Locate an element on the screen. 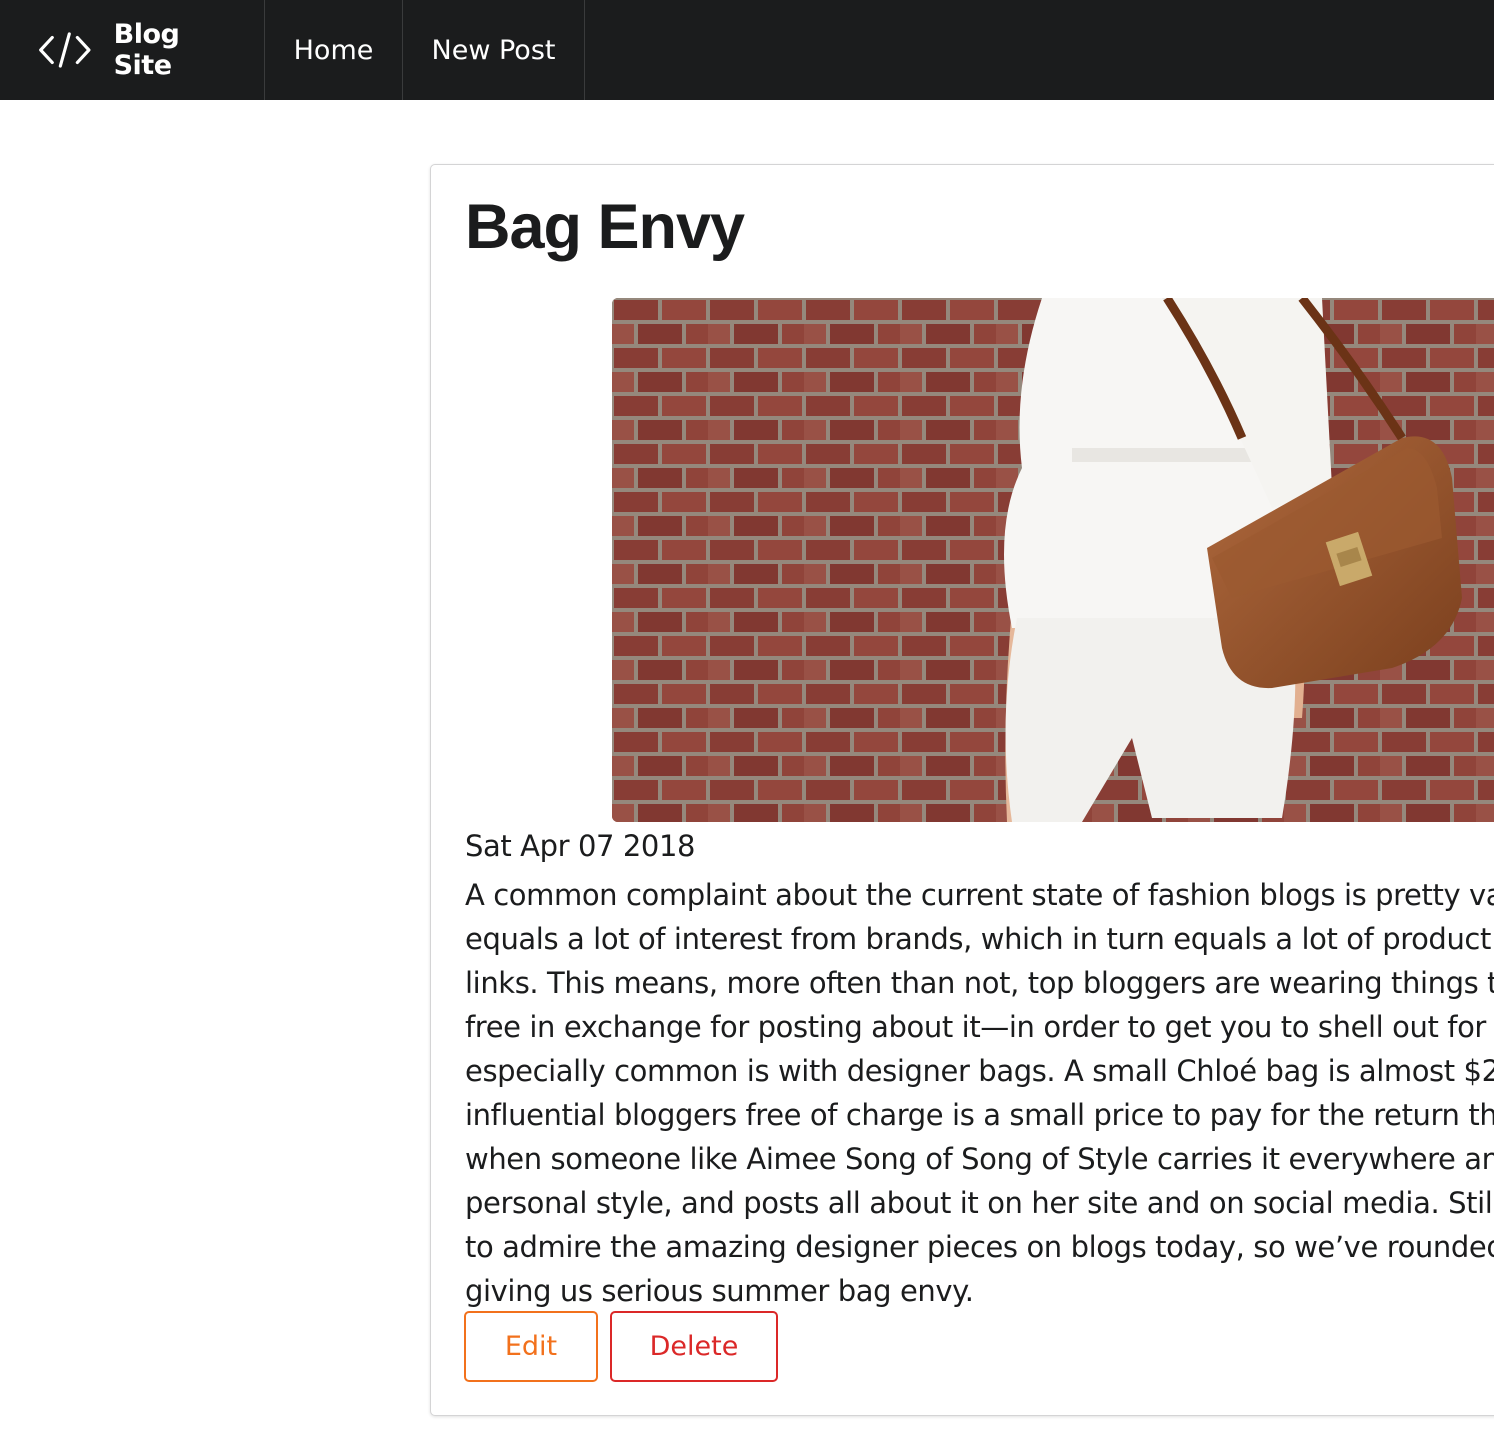  post-date: Sat Apr 07 2018 is located at coordinates (580, 846).